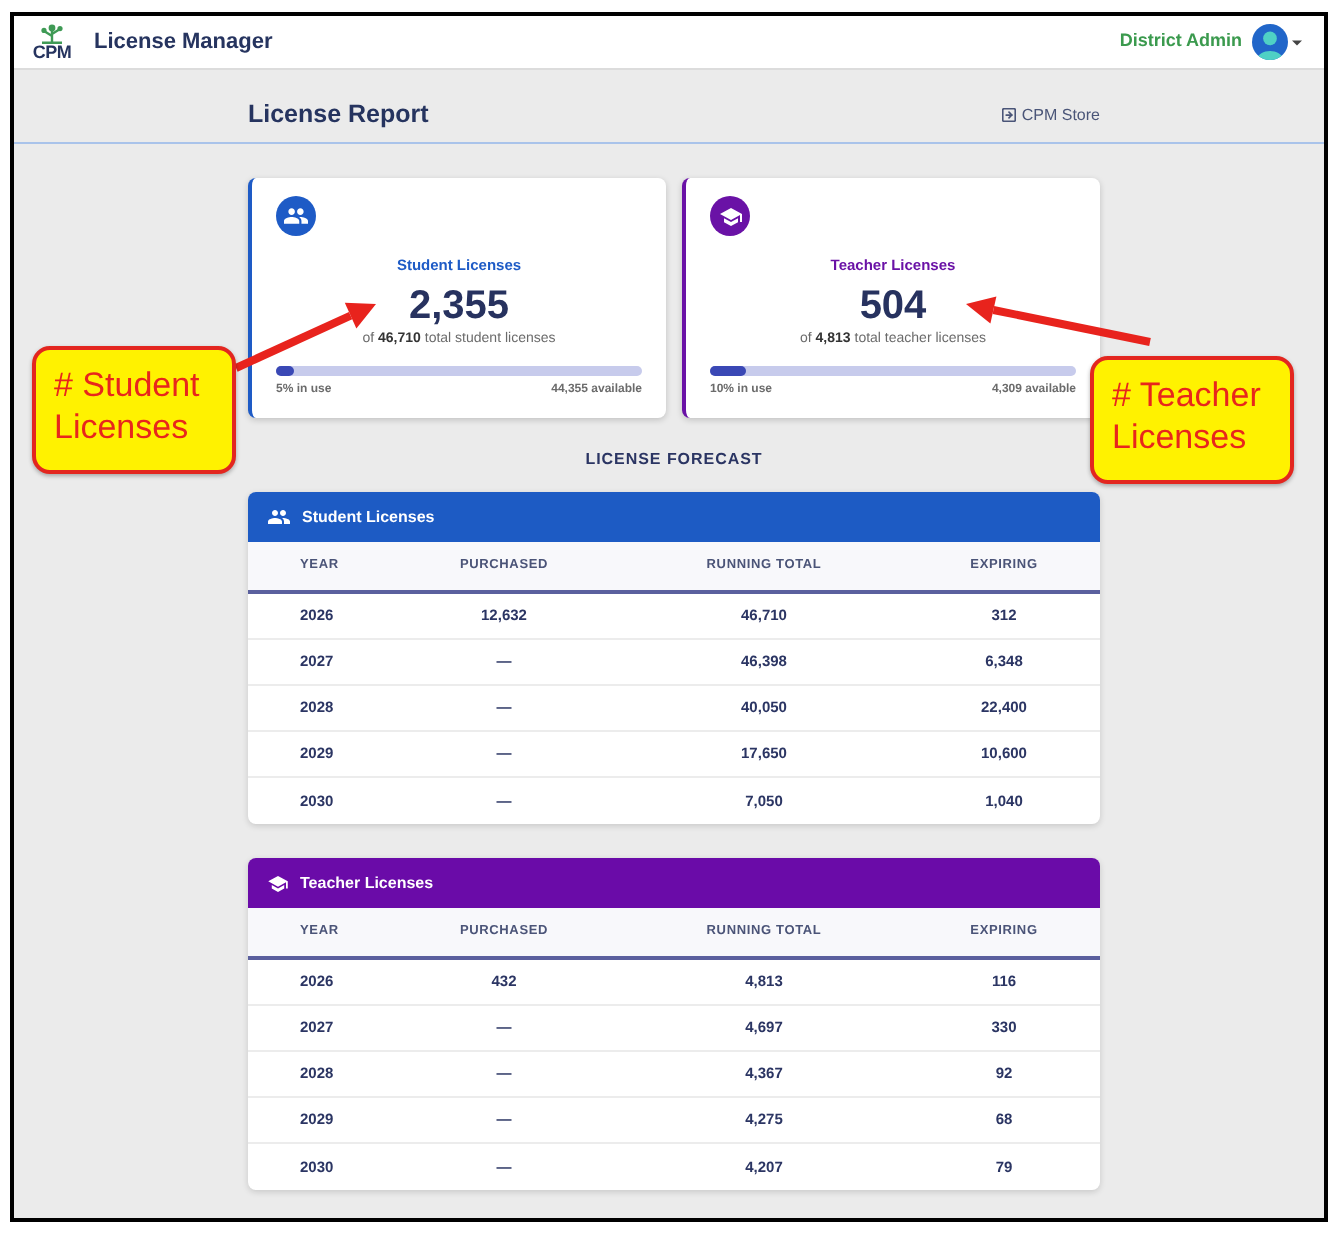 The image size is (1340, 1238). Describe the element at coordinates (459, 306) in the screenshot. I see `license-count: 2,355` at that location.